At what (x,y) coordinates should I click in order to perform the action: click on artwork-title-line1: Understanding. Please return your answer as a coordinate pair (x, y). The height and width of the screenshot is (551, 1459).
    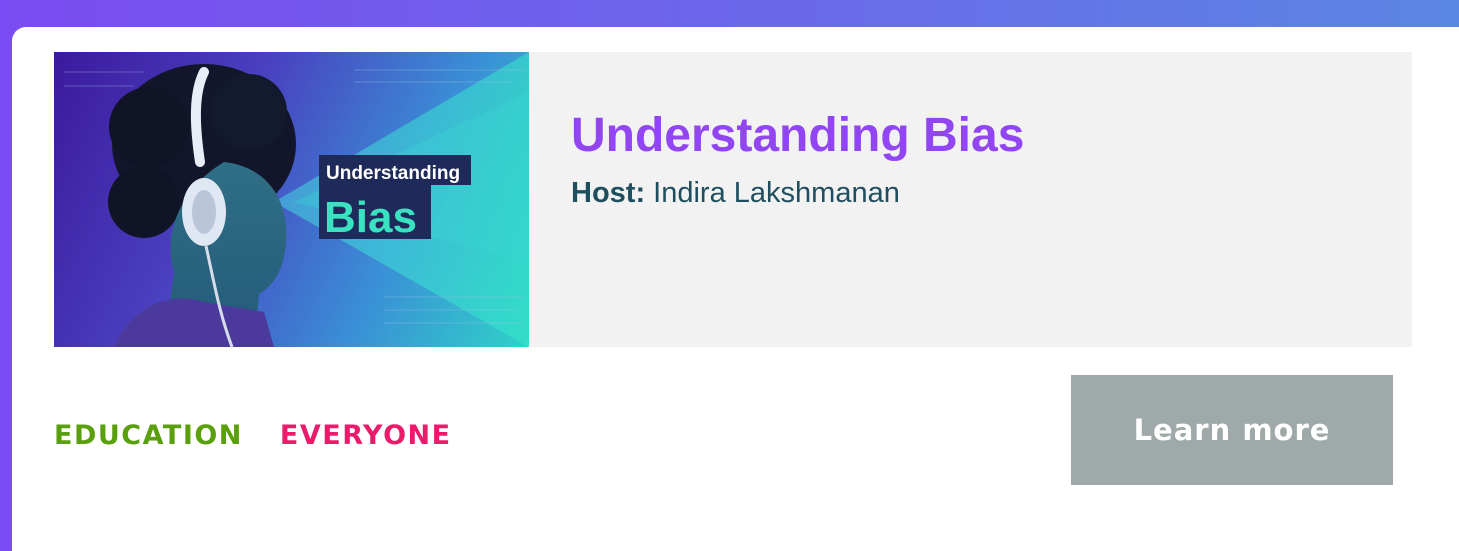
    Looking at the image, I should click on (393, 173).